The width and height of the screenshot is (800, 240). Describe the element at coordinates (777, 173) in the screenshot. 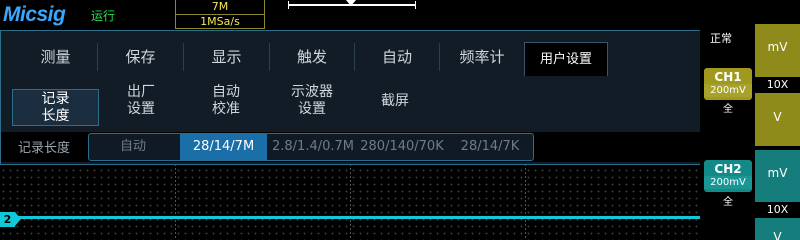

I see `ch2-unit-top: mV` at that location.